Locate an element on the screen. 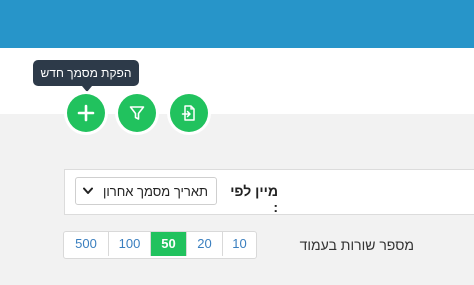  filter-icon is located at coordinates (137, 113).